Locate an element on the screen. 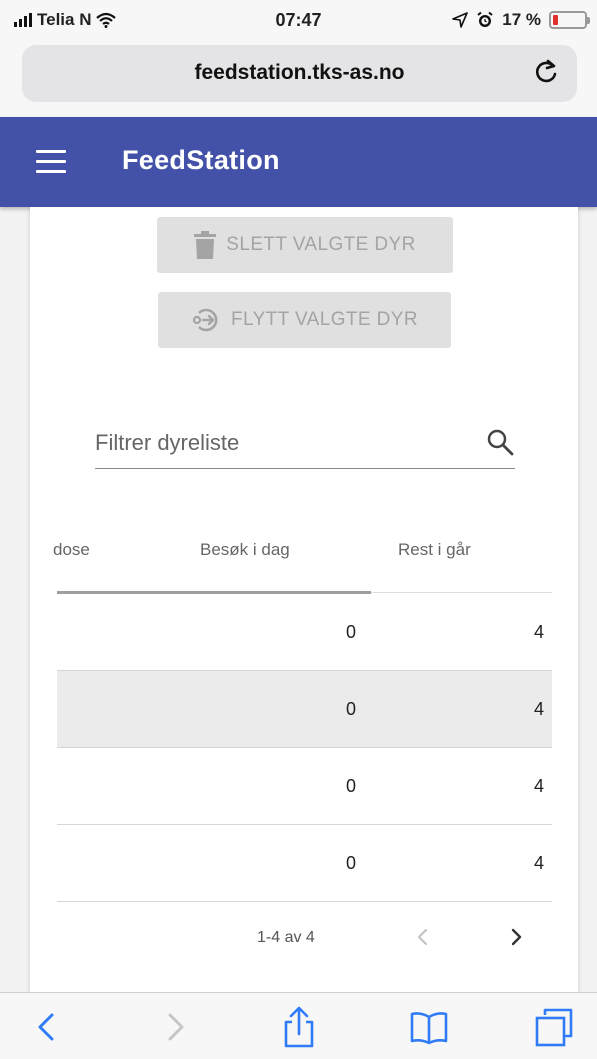 Image resolution: width=597 pixels, height=1059 pixels. paginator: 1-4 av 4 is located at coordinates (304, 937).